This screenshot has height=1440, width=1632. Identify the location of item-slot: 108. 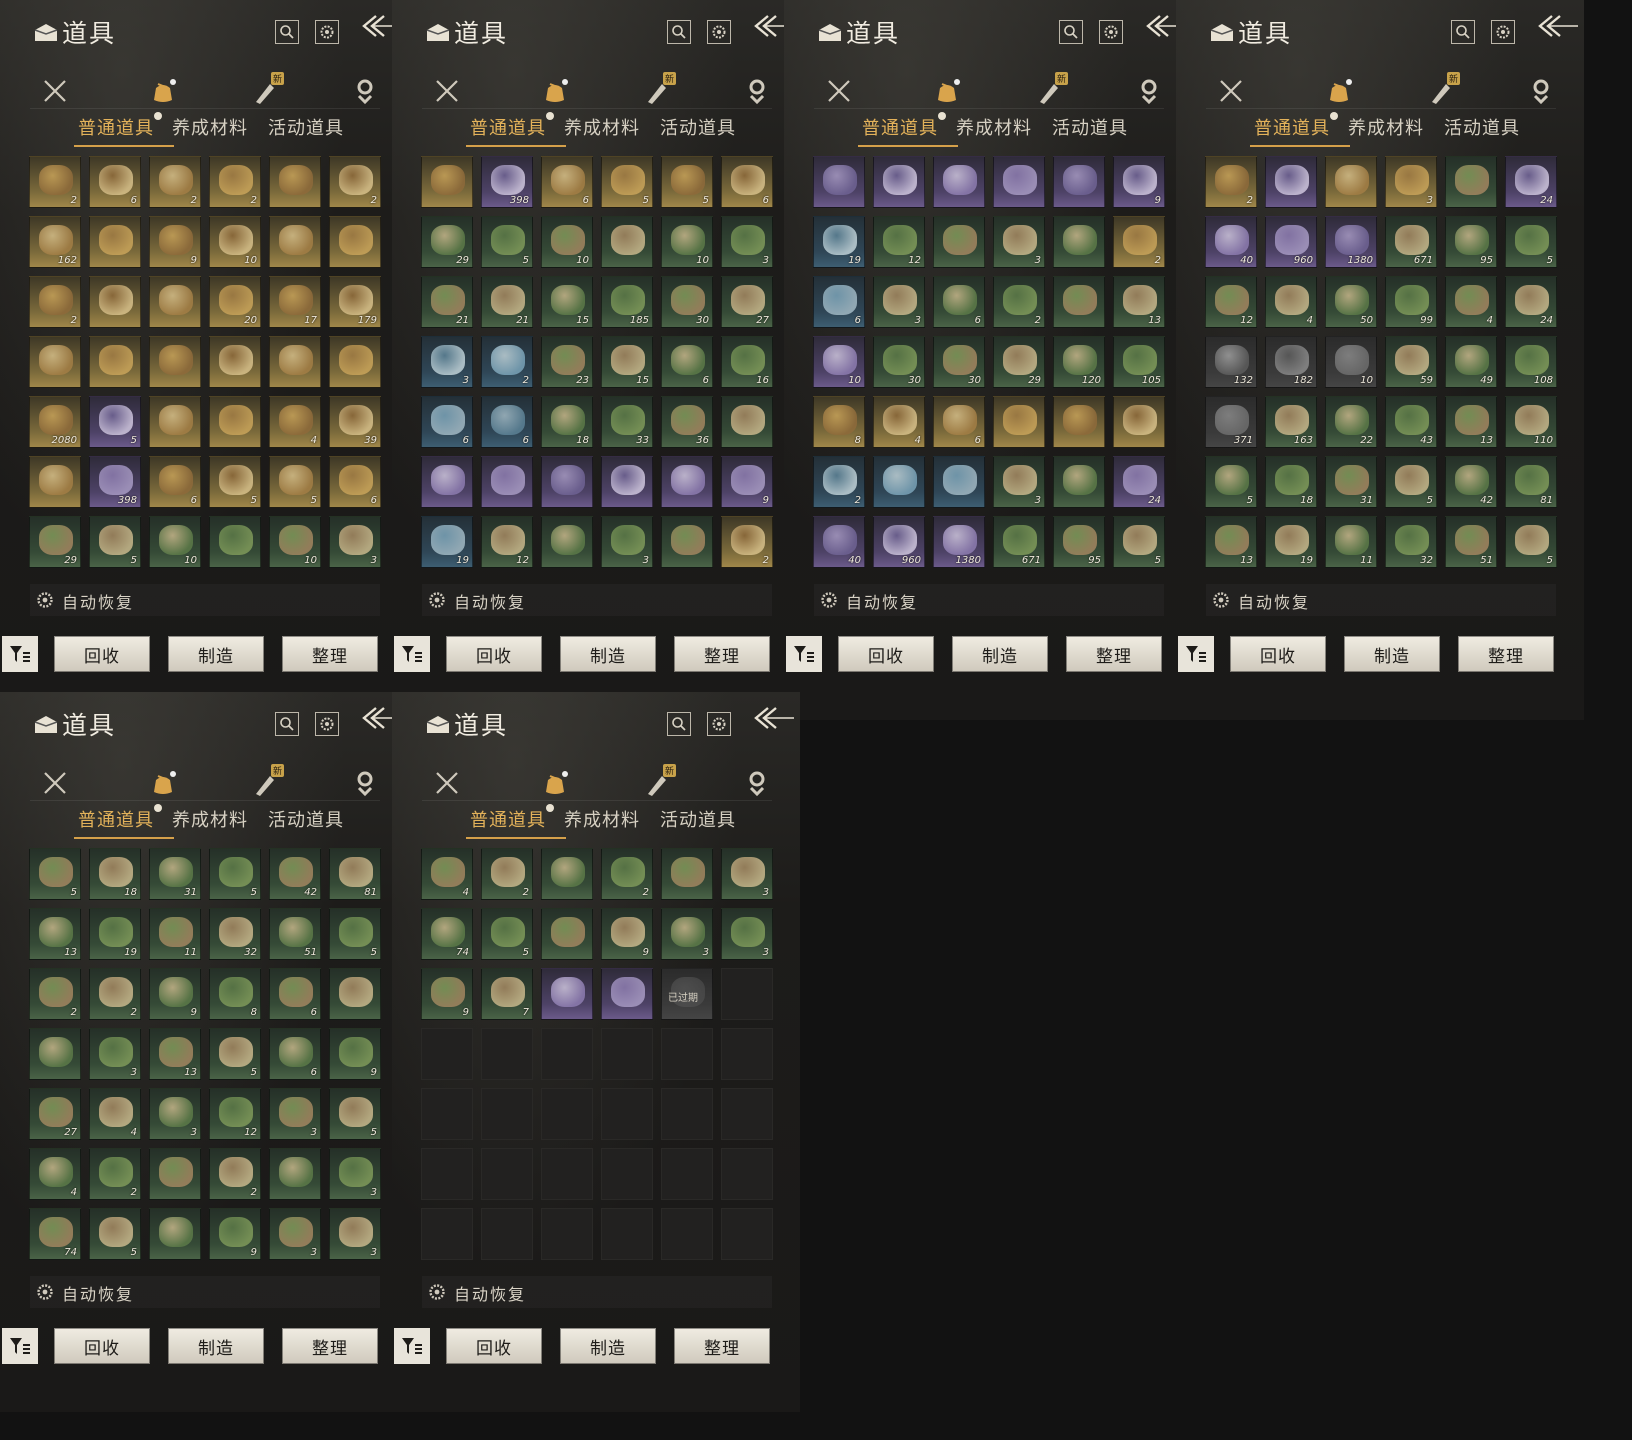
(1531, 362).